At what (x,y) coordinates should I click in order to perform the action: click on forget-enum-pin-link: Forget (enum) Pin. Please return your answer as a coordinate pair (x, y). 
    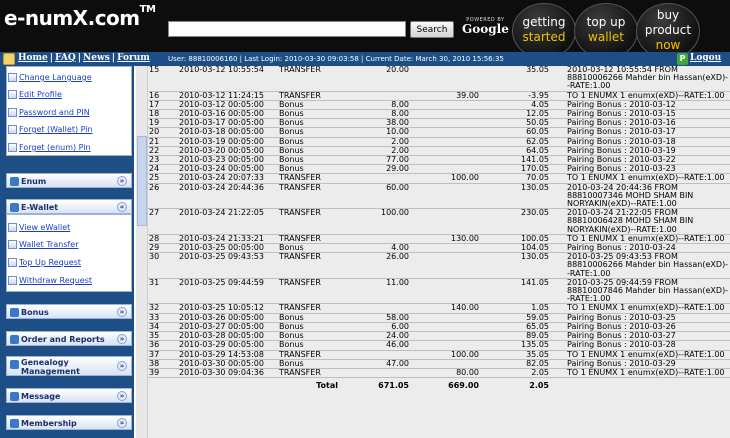
    Looking at the image, I should click on (49, 147).